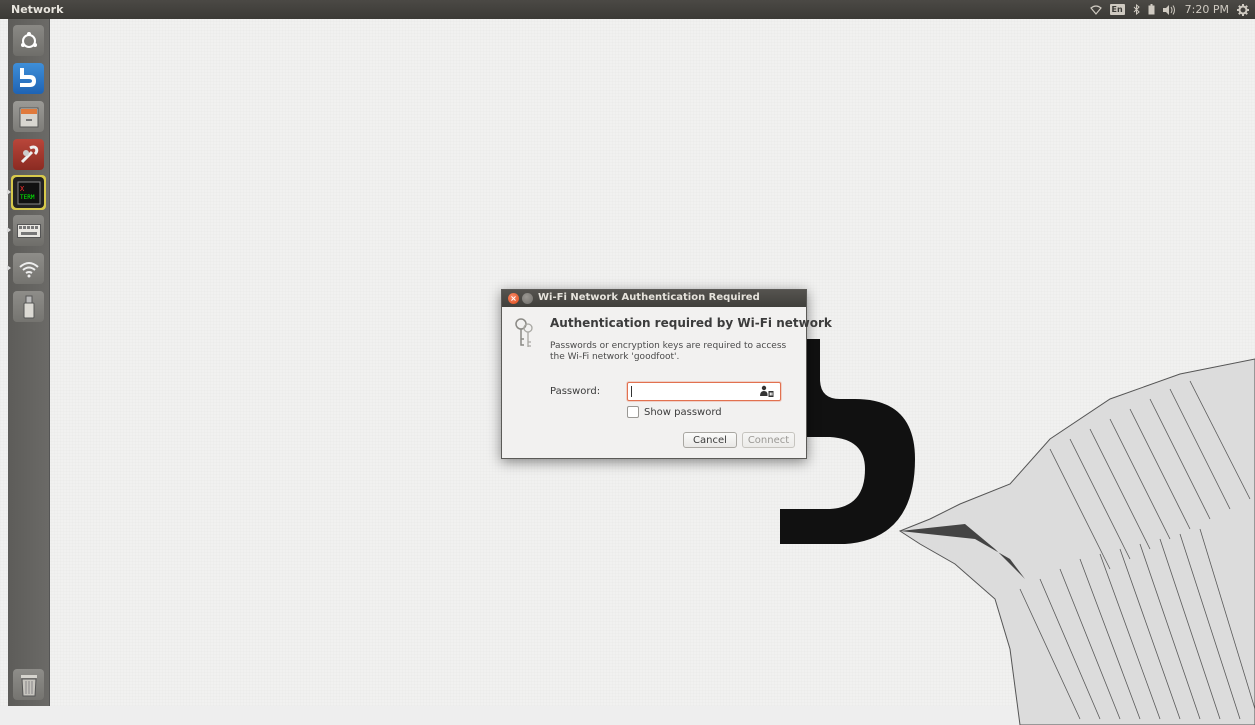  Describe the element at coordinates (627, 9) in the screenshot. I see `top-panel: Network En 7:20 PM` at that location.